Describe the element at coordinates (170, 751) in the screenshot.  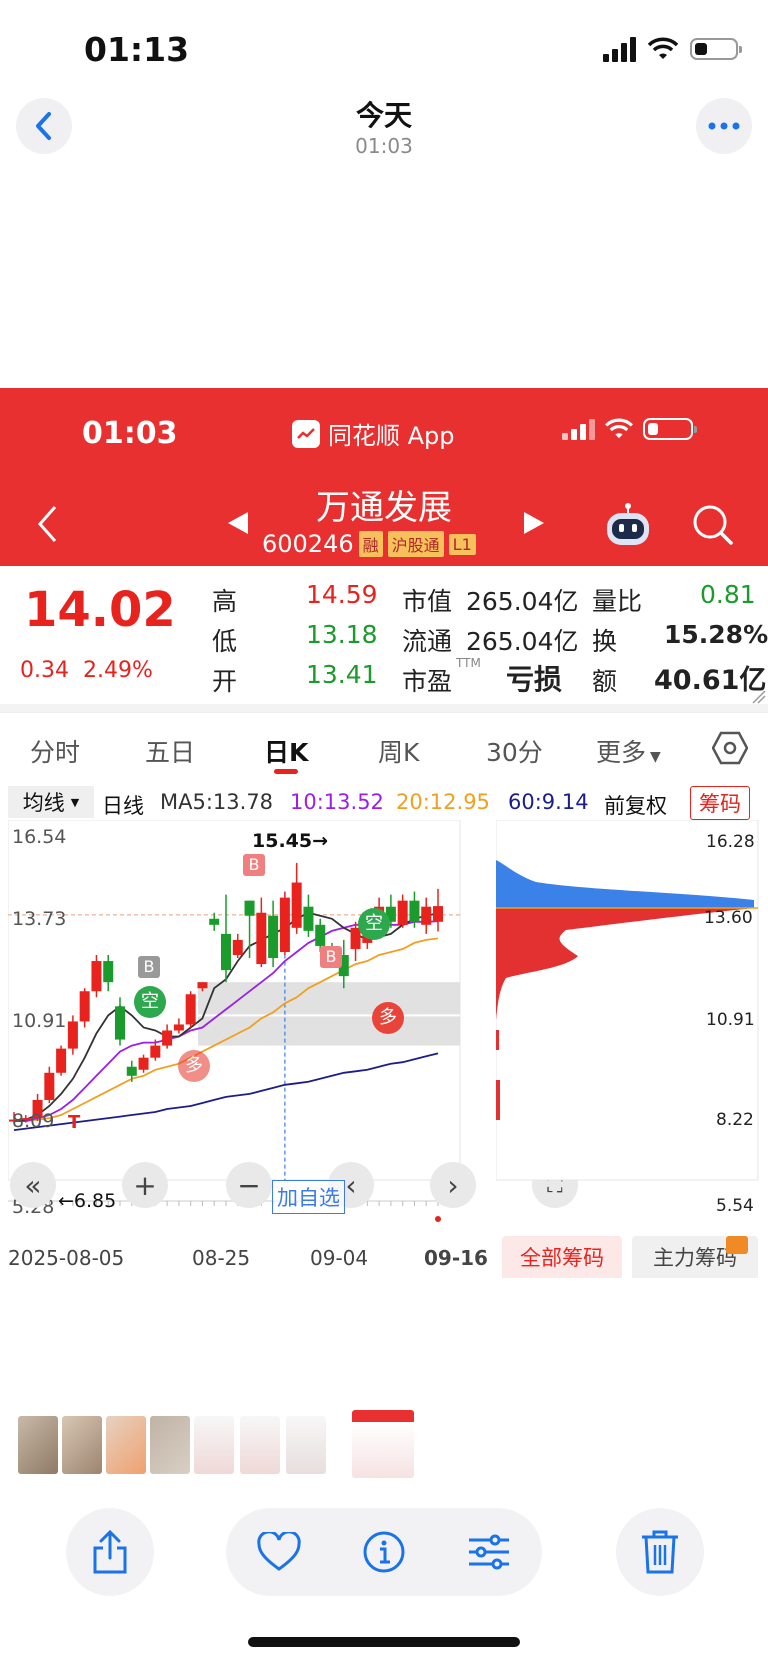
I see `tab-five-day: 五日` at that location.